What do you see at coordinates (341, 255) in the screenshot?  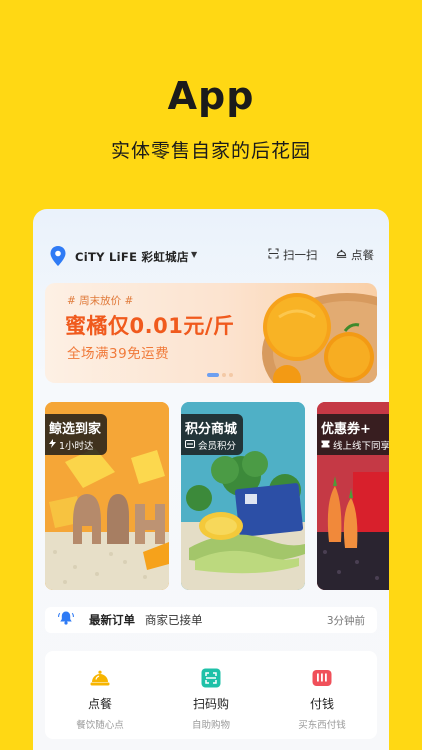 I see `dish-cover-icon` at bounding box center [341, 255].